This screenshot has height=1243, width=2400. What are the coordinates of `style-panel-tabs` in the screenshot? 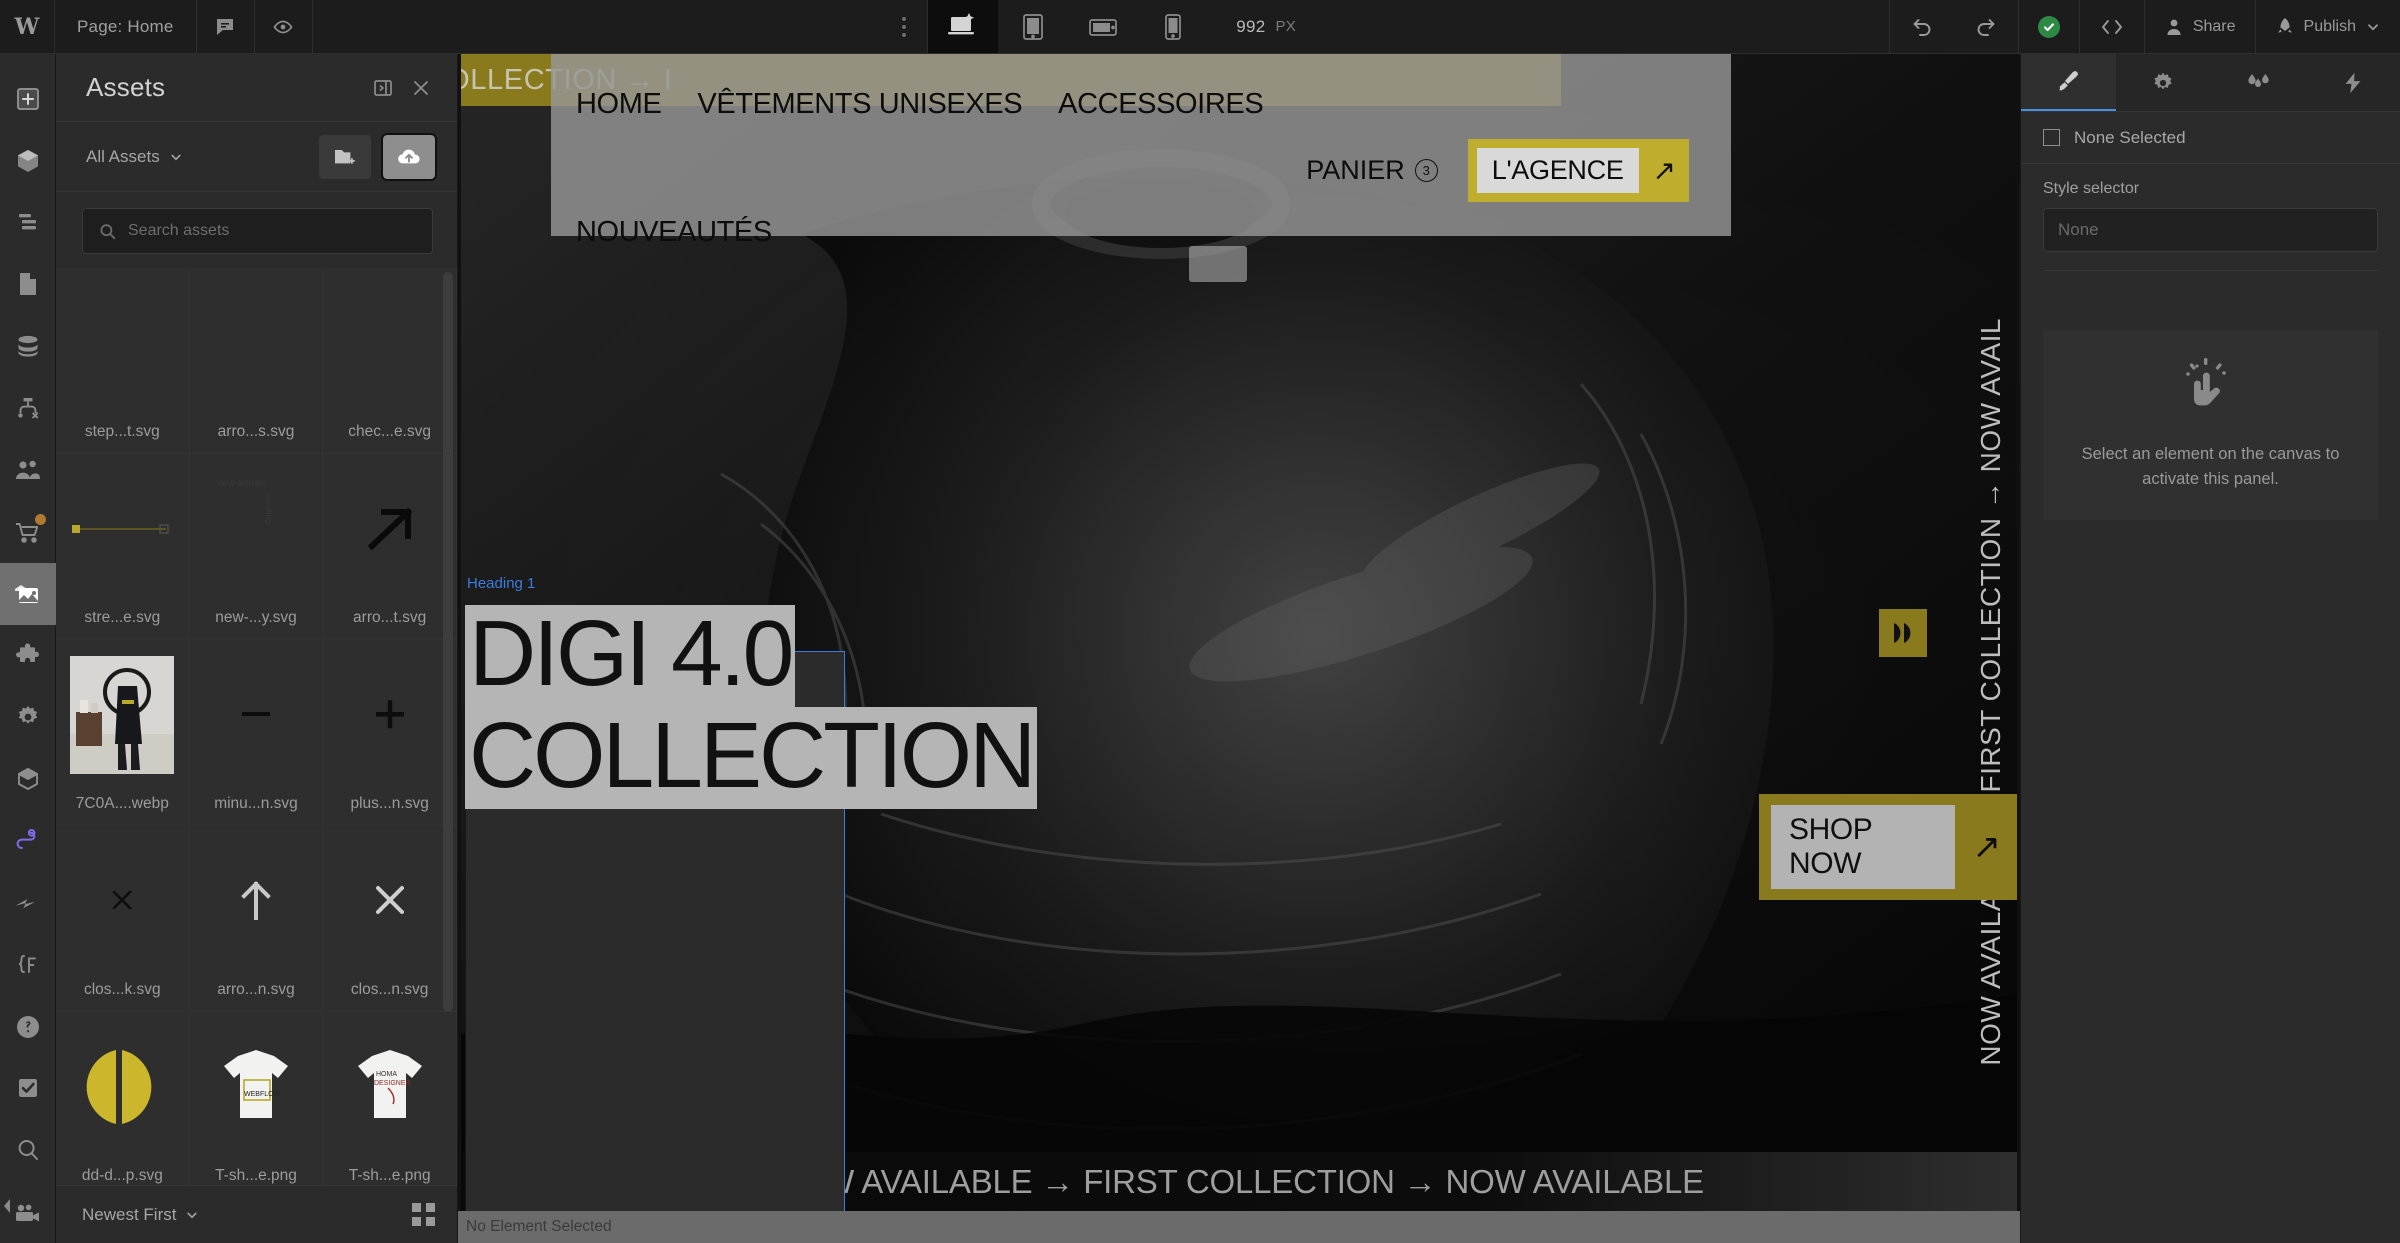 It's located at (2210, 83).